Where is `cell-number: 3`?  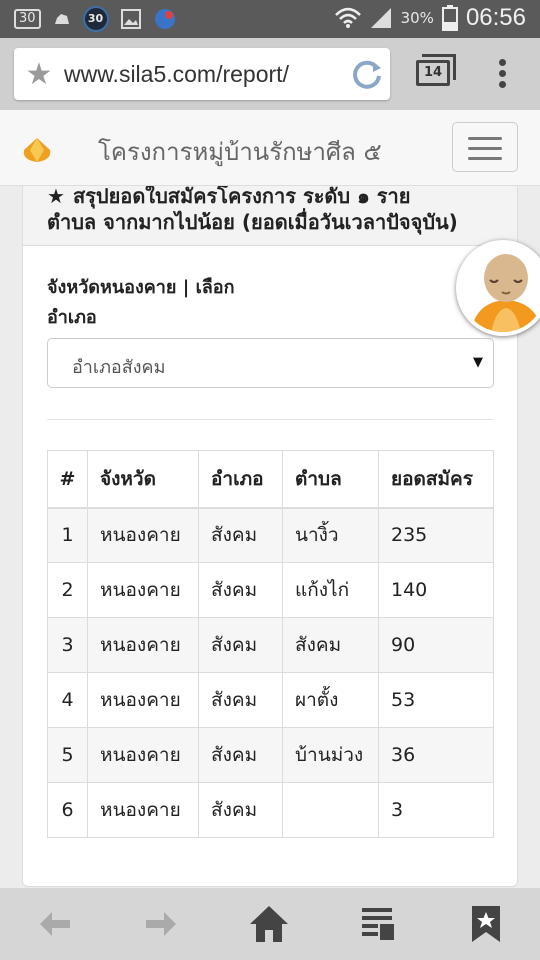 cell-number: 3 is located at coordinates (67, 645).